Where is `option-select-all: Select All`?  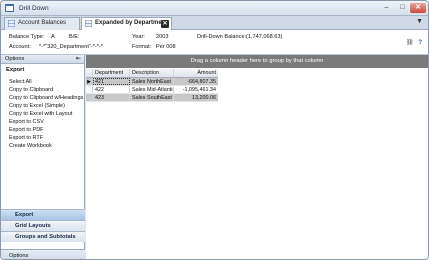 option-select-all: Select All is located at coordinates (46, 82).